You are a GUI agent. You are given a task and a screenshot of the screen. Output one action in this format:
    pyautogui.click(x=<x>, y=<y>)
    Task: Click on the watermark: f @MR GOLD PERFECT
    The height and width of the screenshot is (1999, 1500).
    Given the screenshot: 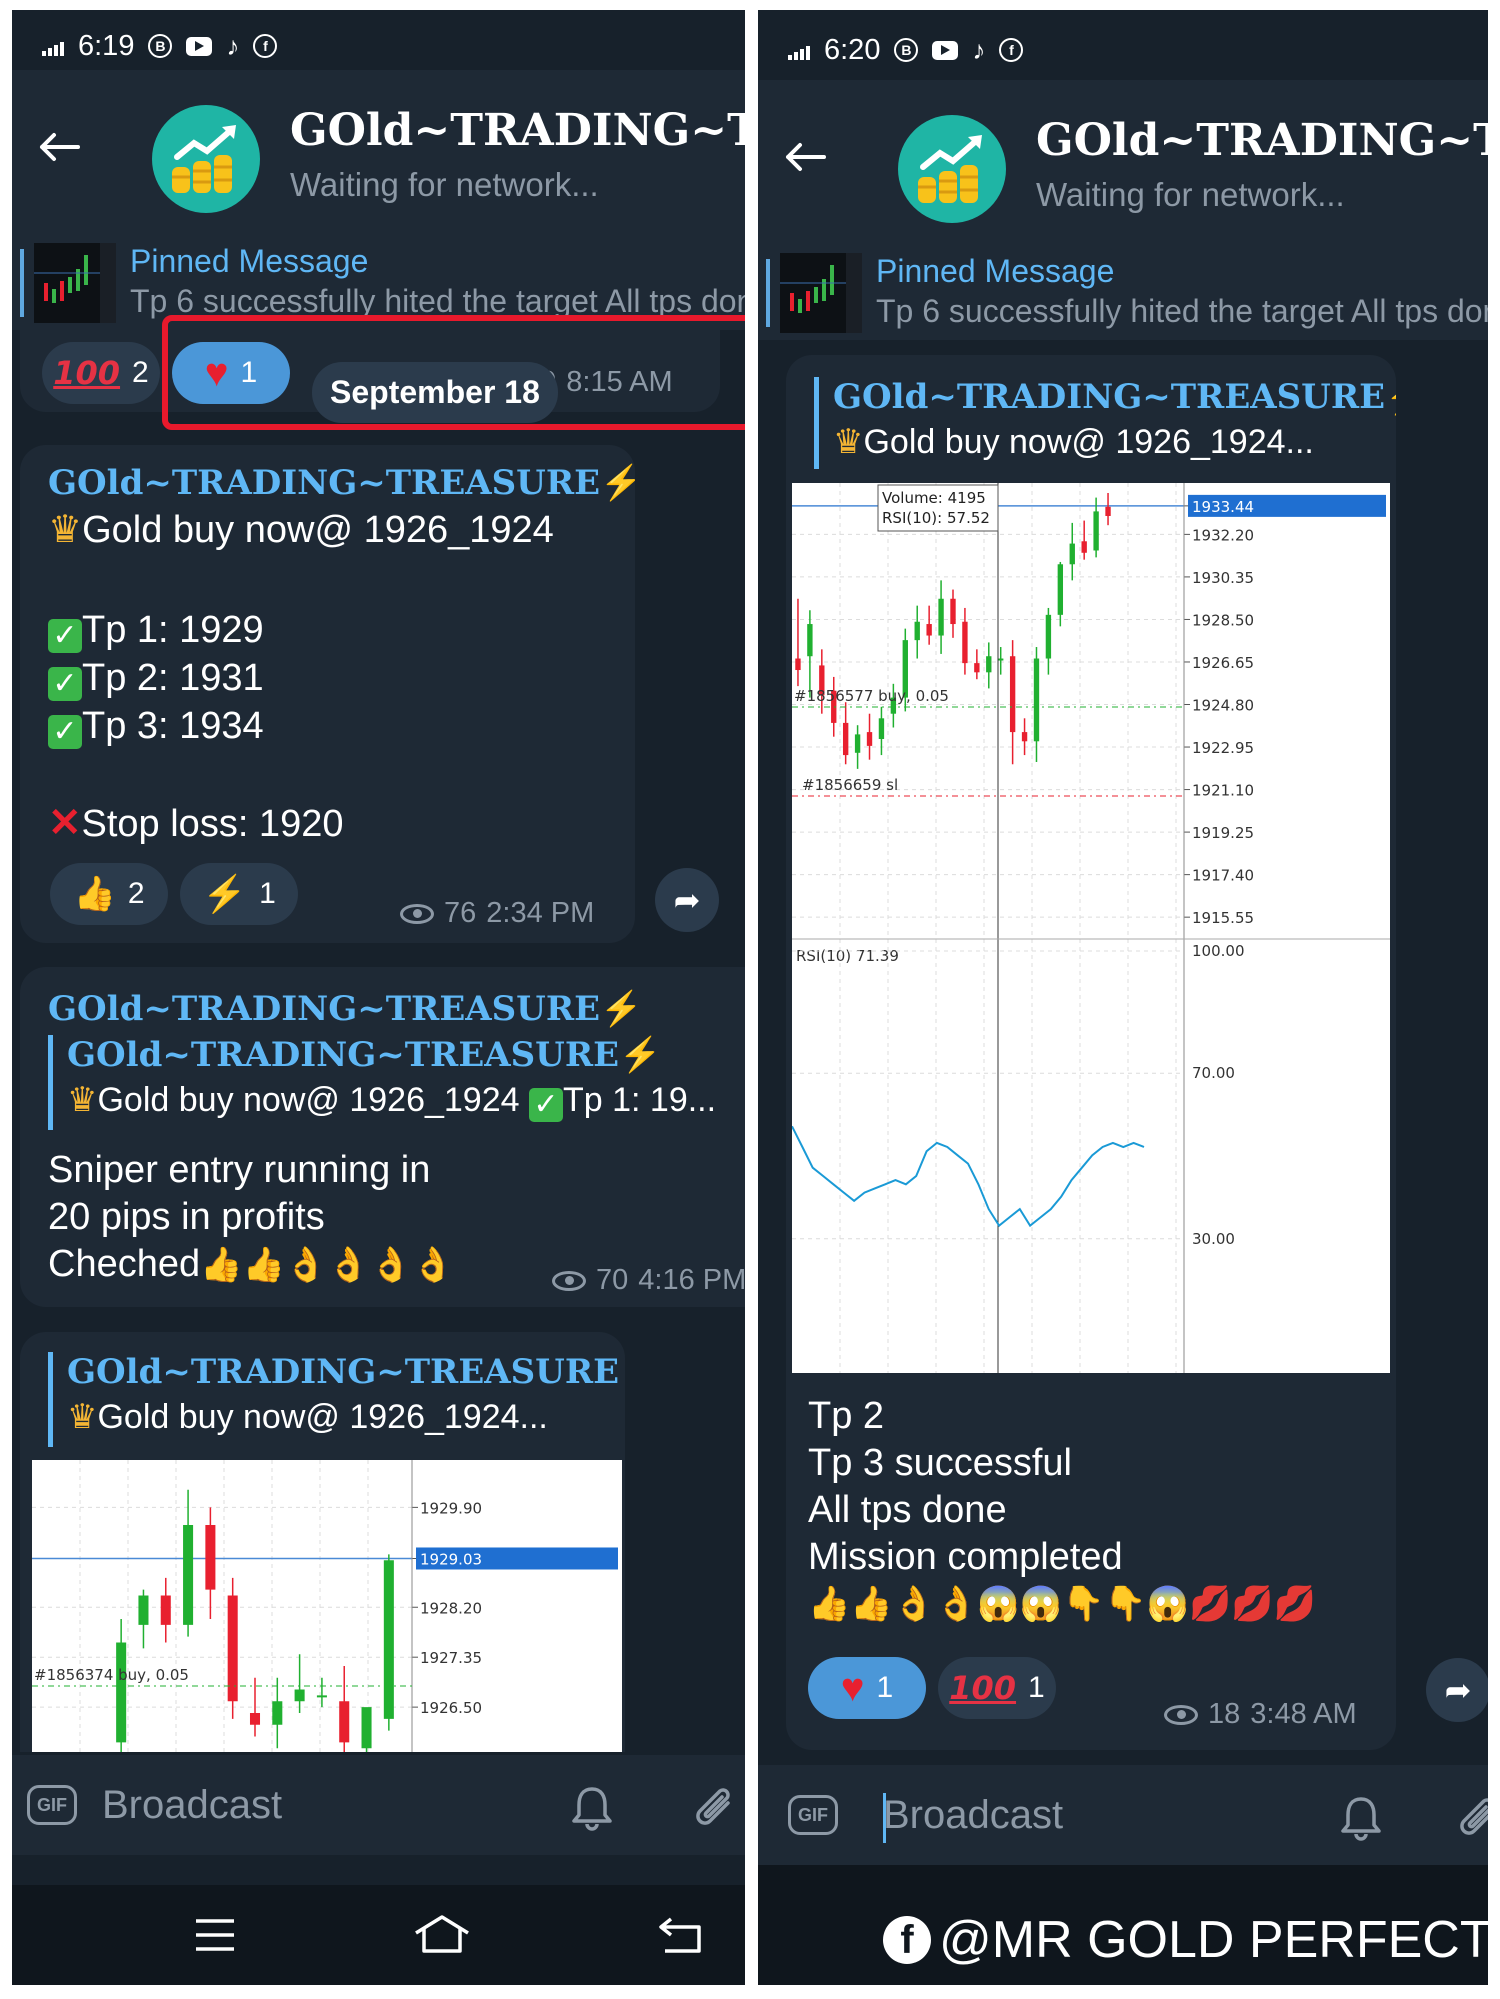 What is the action you would take?
    pyautogui.click(x=1185, y=1940)
    